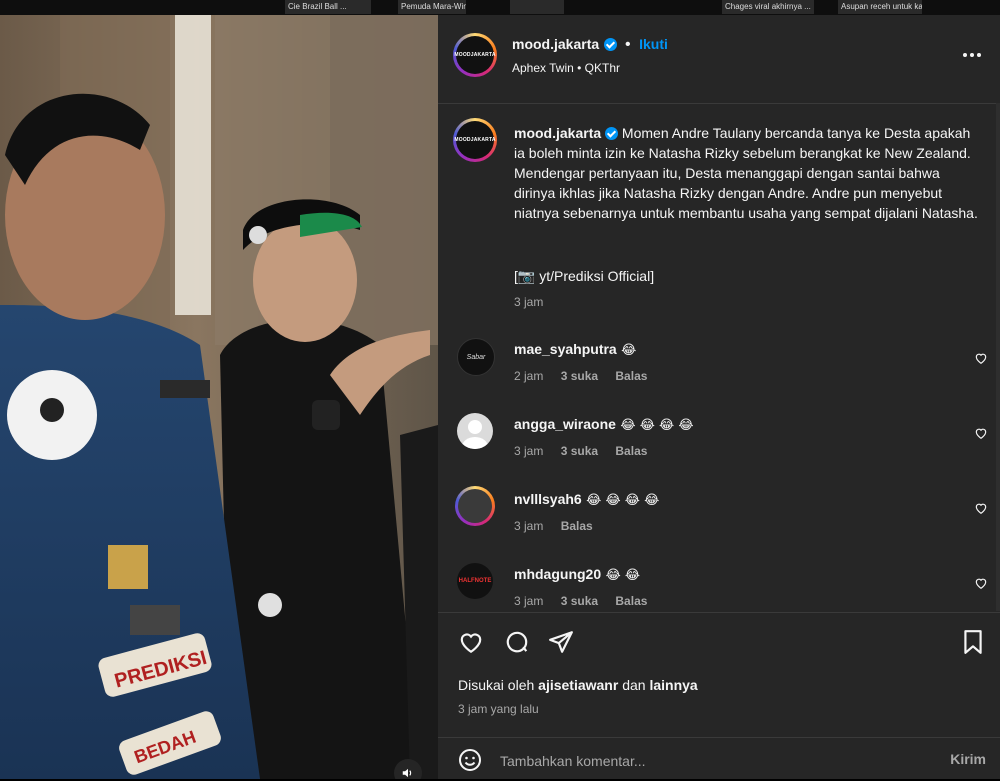 Image resolution: width=1000 pixels, height=781 pixels. Describe the element at coordinates (470, 760) in the screenshot. I see `emoji-icon` at that location.